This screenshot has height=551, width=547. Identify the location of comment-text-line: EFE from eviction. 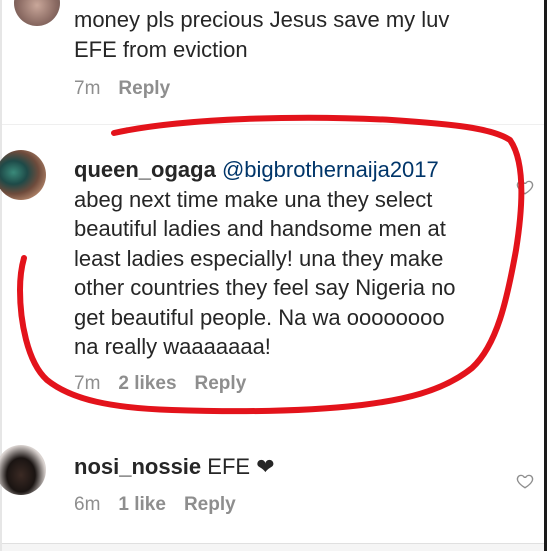
(161, 49).